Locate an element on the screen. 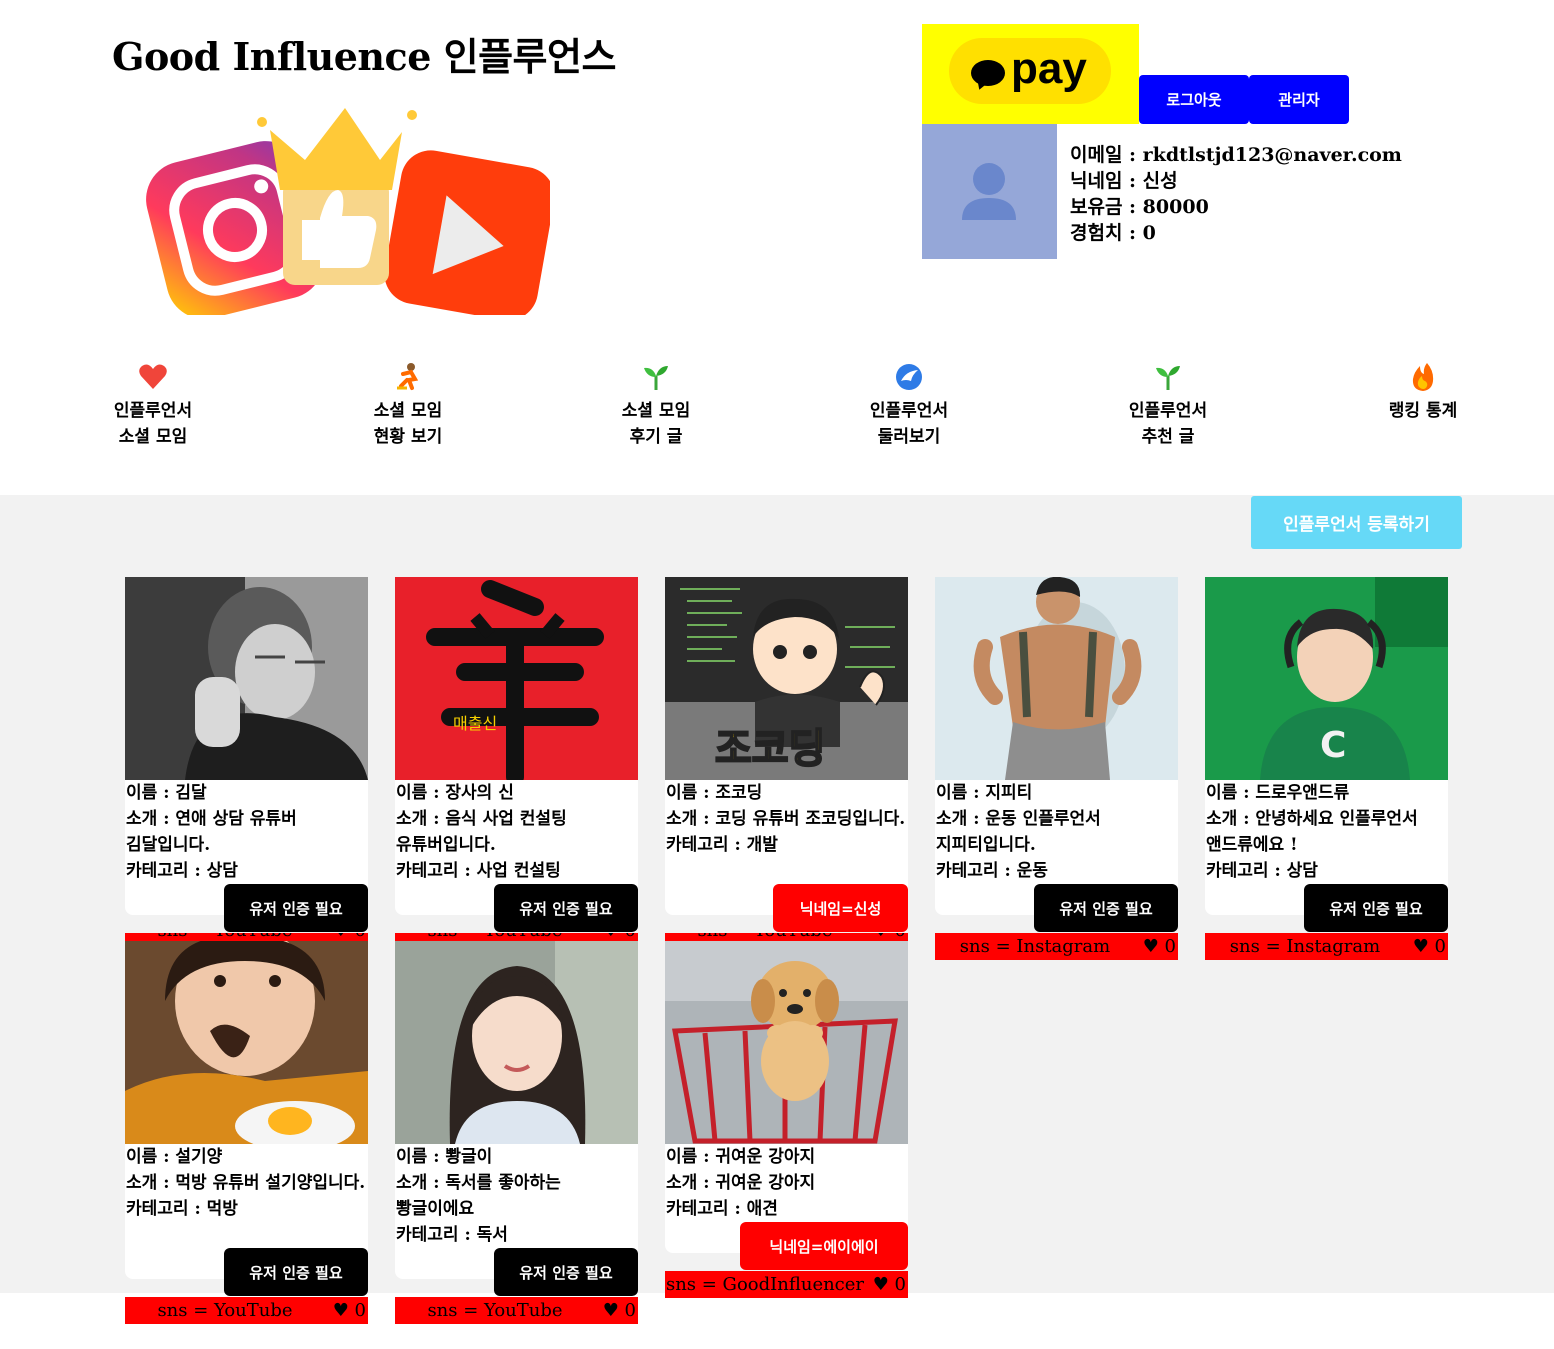 The width and height of the screenshot is (1554, 1349). influencer-intro: 소개 : 귀여운 강아지 is located at coordinates (741, 1183).